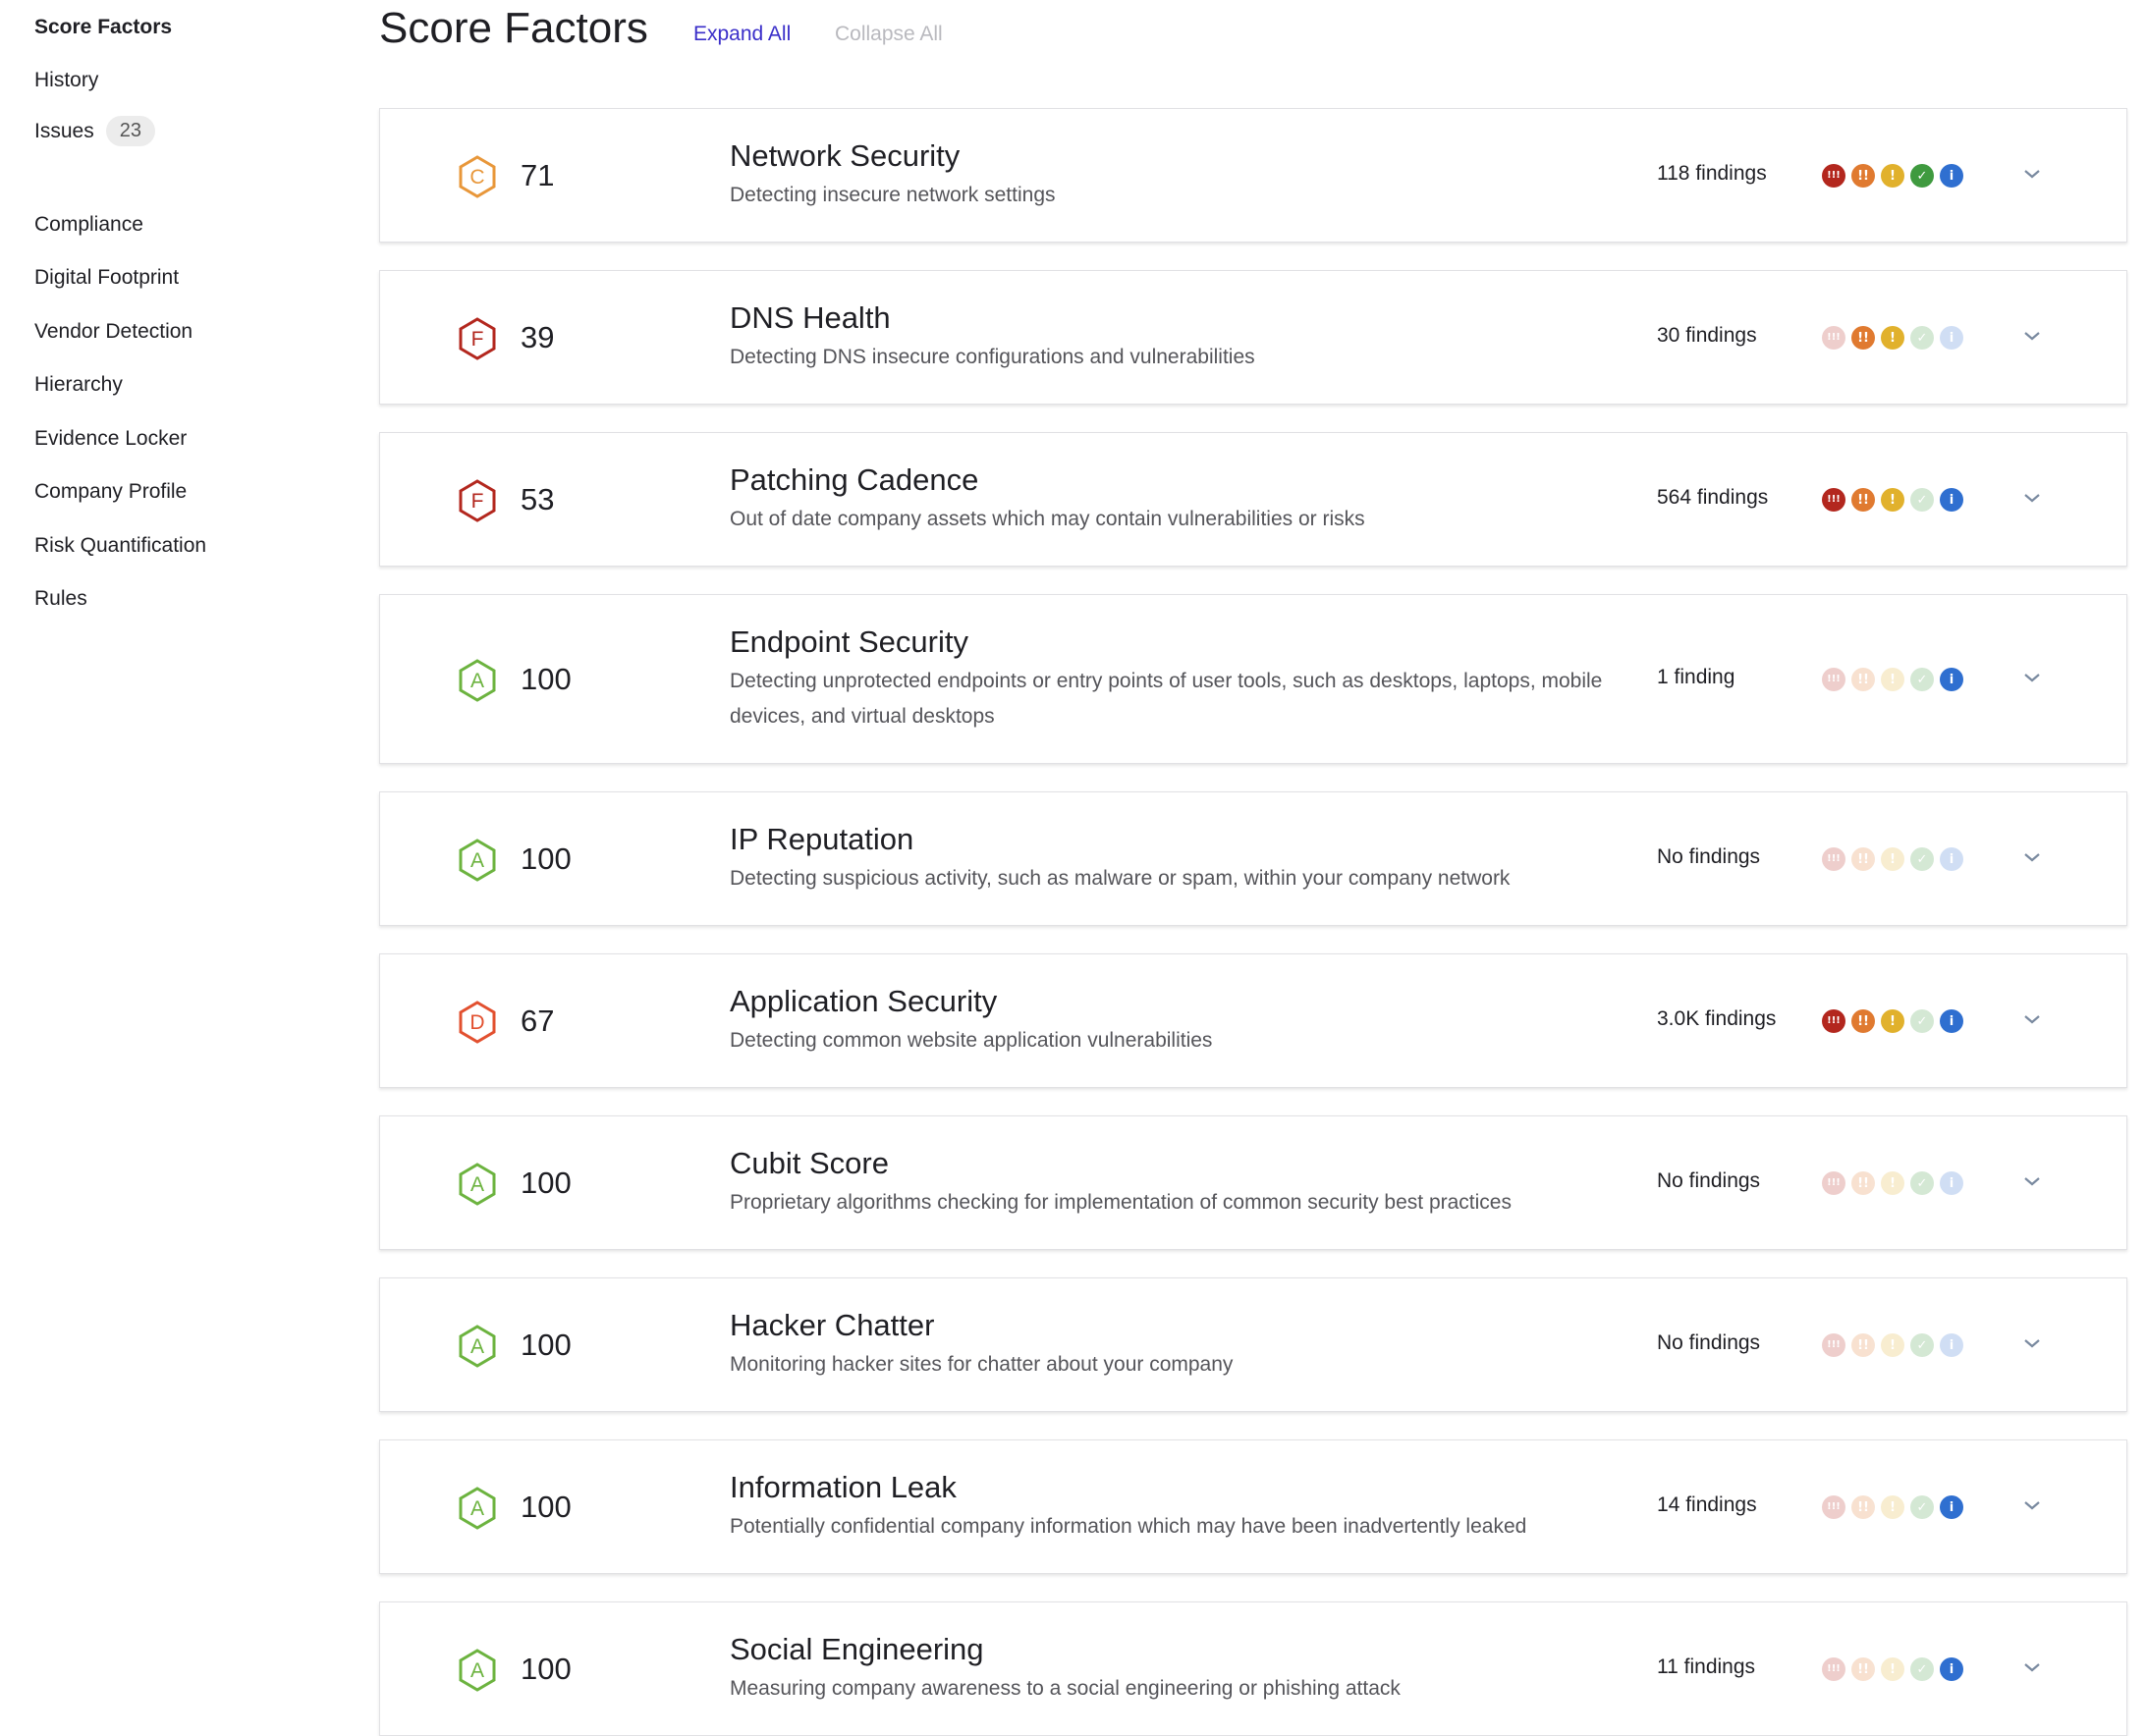  What do you see at coordinates (130, 131) in the screenshot?
I see `issues-count-badge: 23` at bounding box center [130, 131].